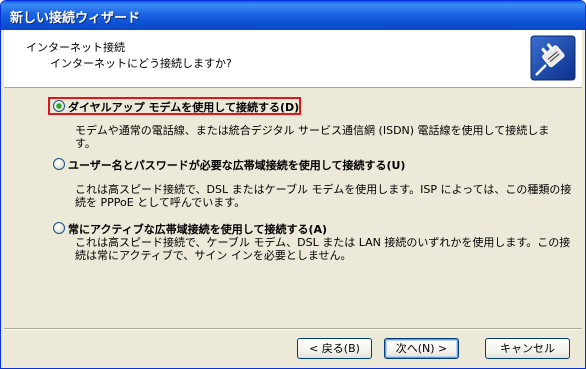 Image resolution: width=586 pixels, height=369 pixels. I want to click on header-subtitle: インターネットにどう接続しますか?, so click(141, 63).